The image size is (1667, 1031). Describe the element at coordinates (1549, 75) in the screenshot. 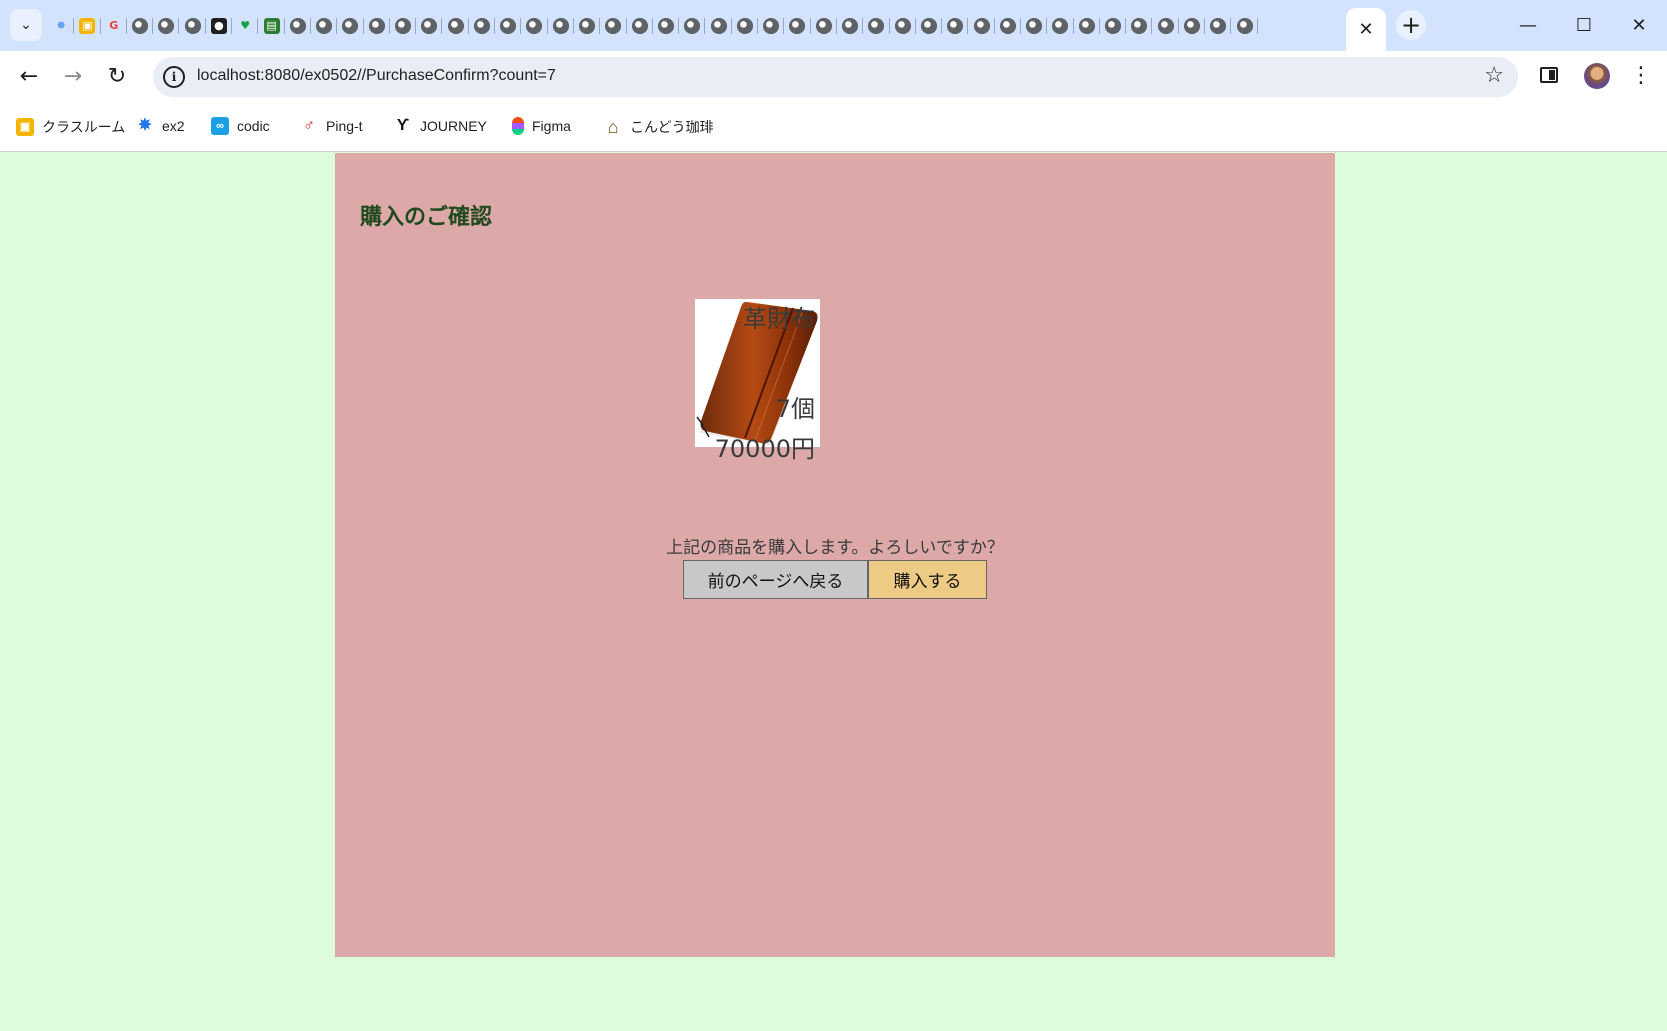

I see `side-panel-icon` at that location.